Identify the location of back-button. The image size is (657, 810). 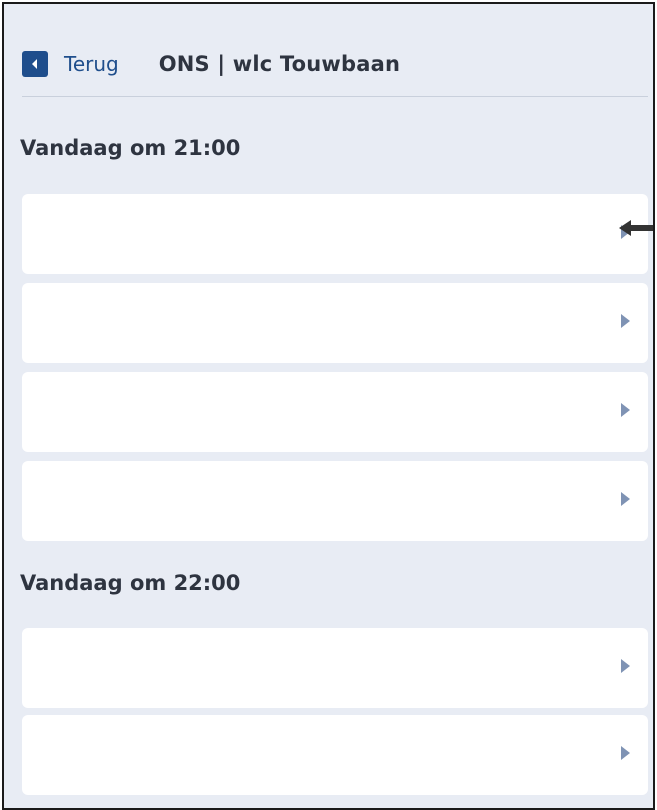
(35, 64).